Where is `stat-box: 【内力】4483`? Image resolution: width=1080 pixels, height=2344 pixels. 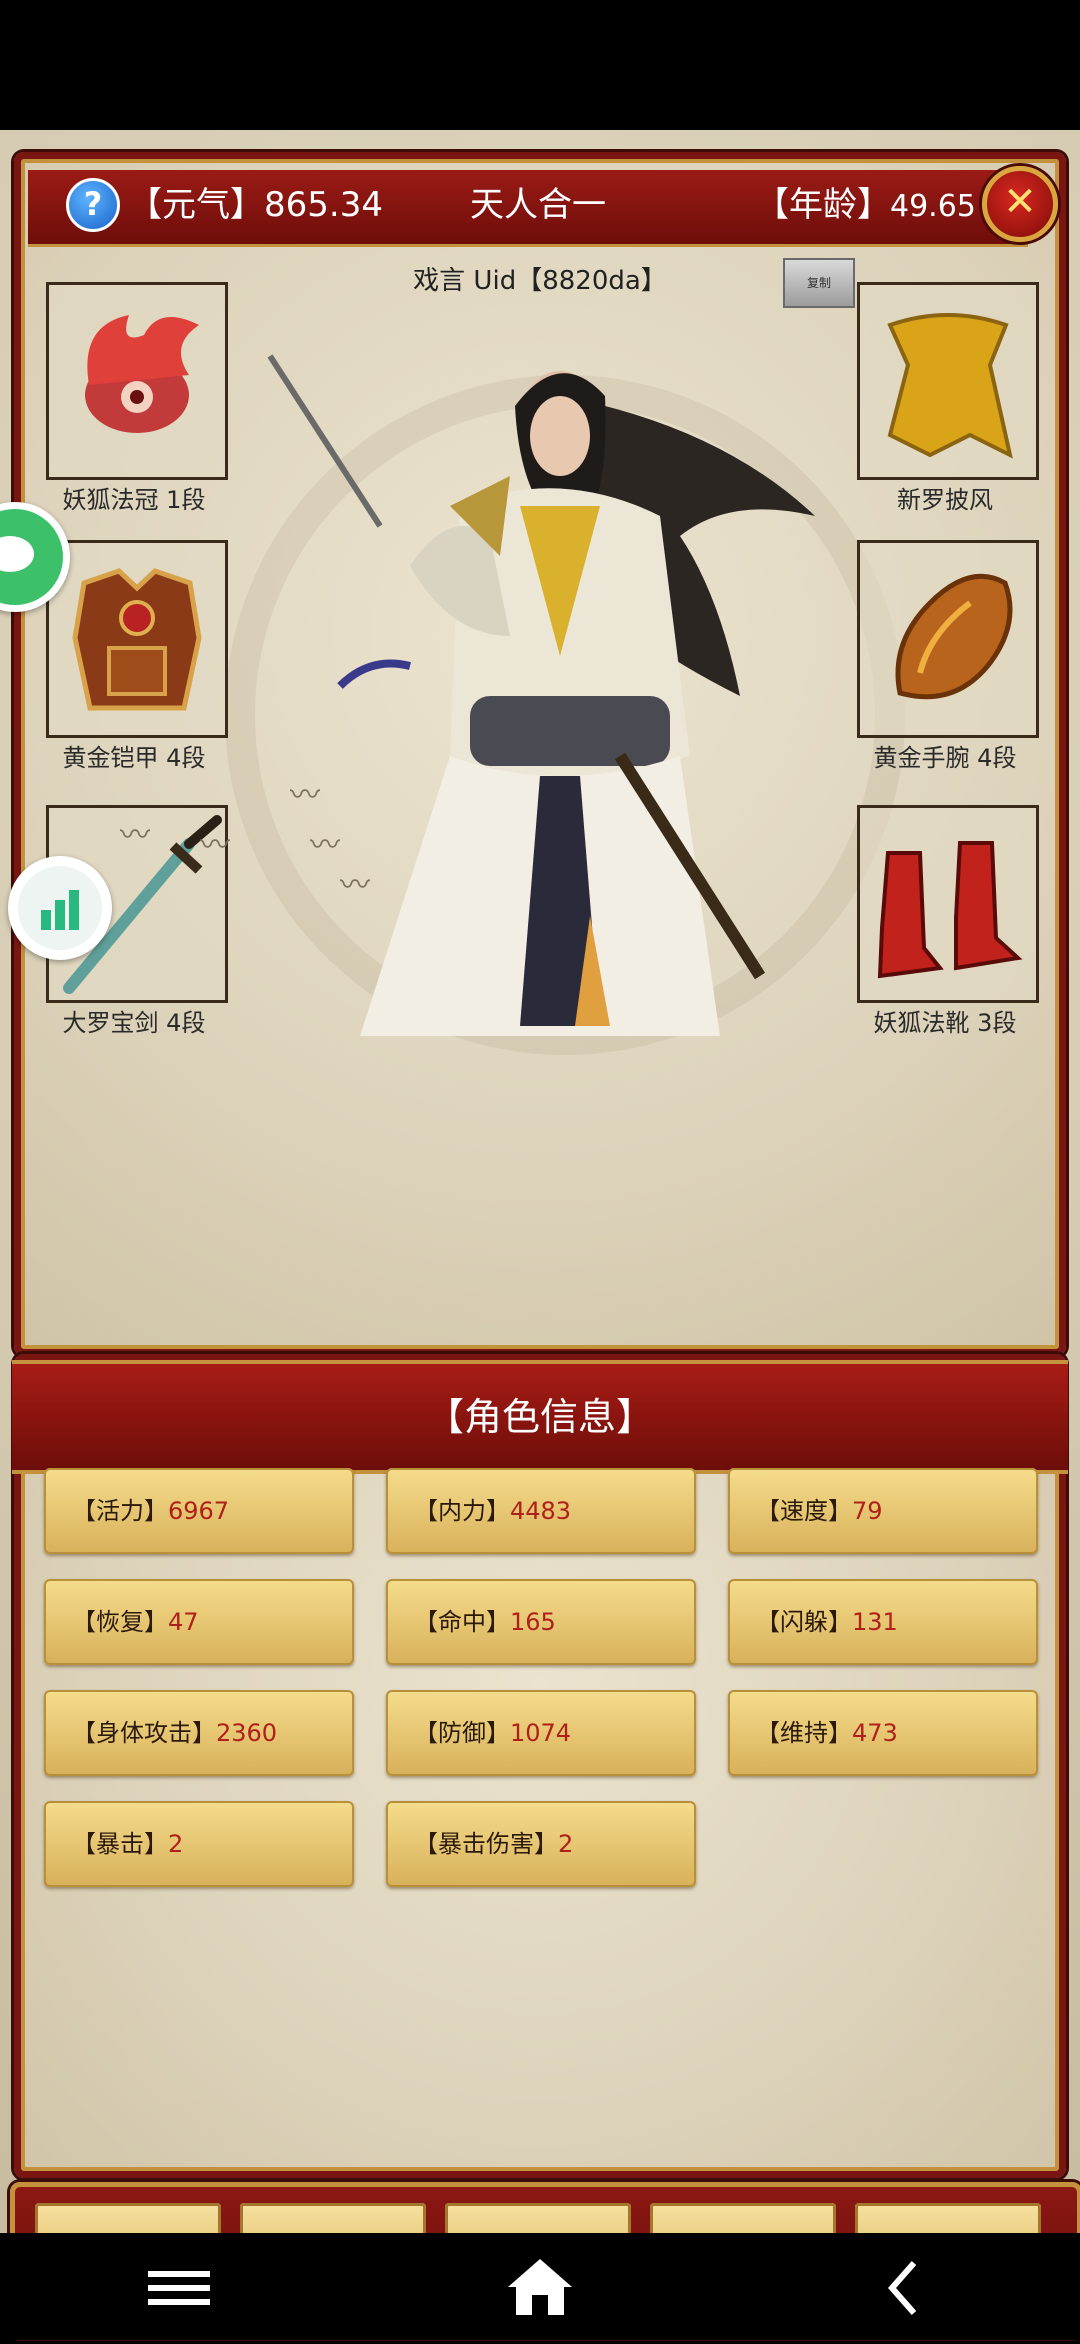 stat-box: 【内力】4483 is located at coordinates (541, 1511).